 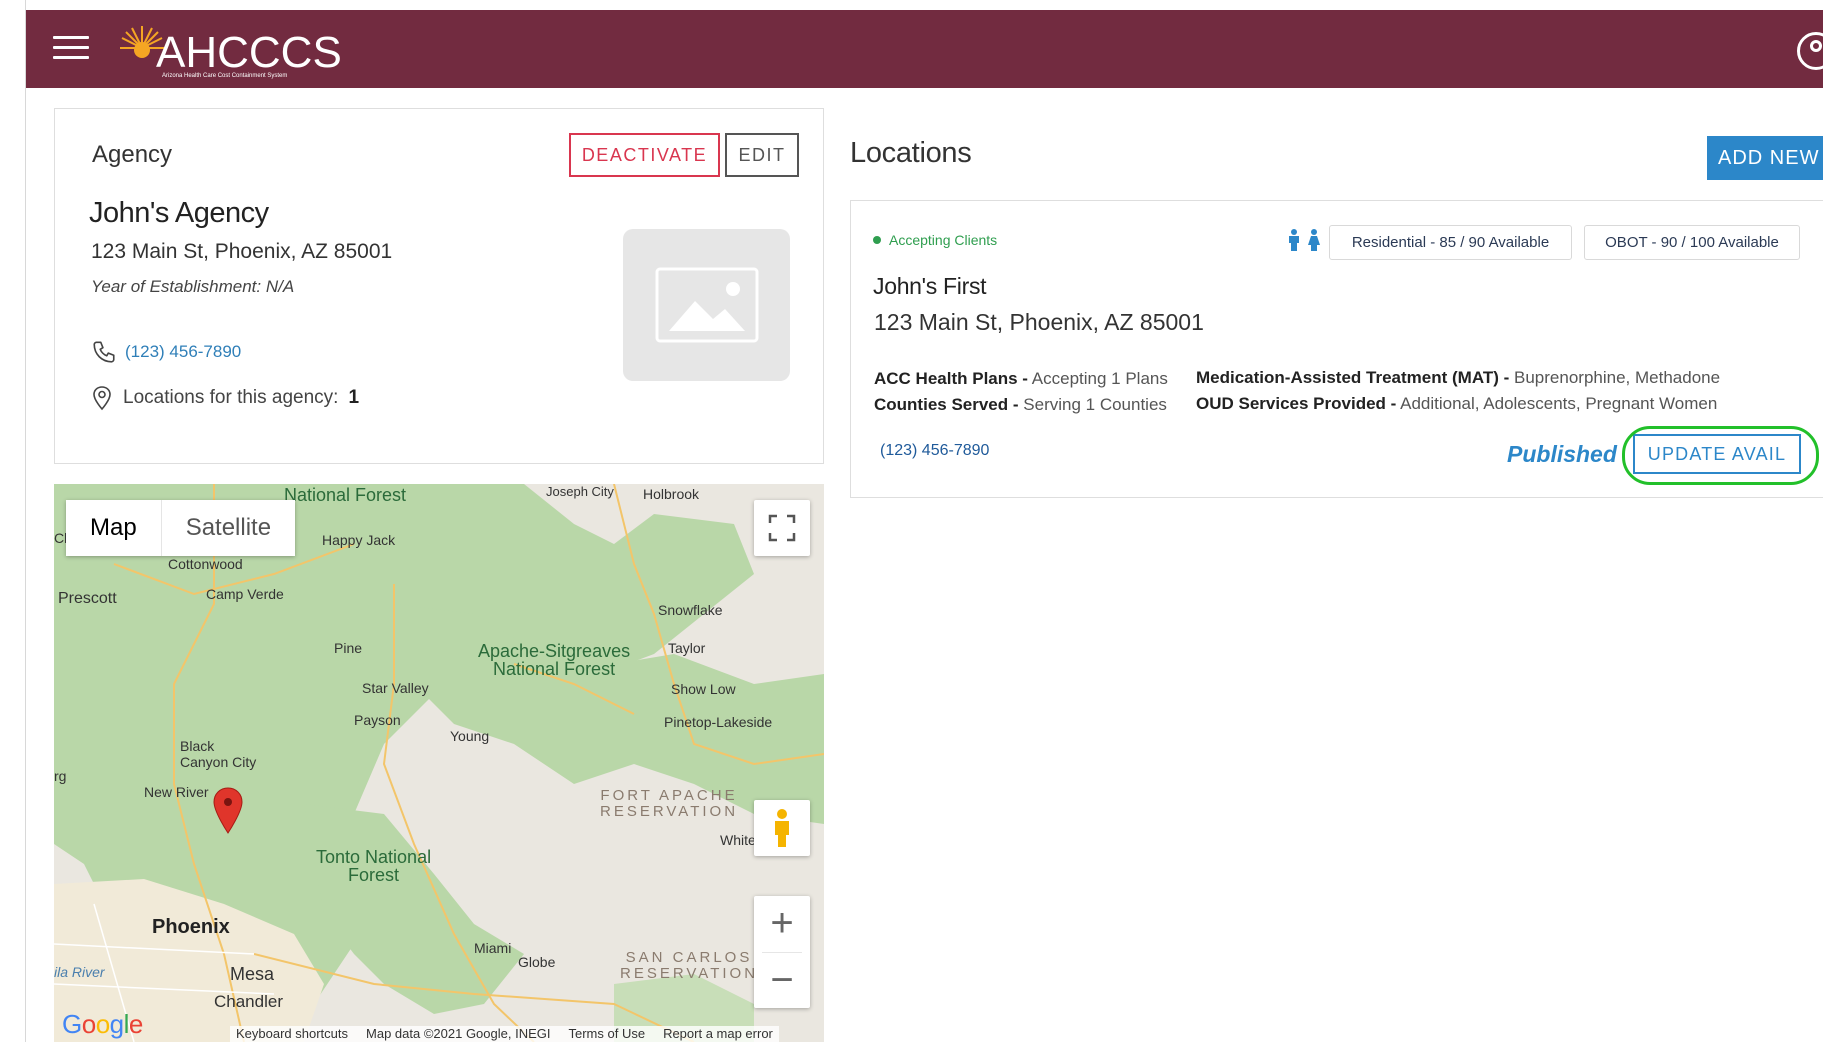 I want to click on agency-section-label: Agency, so click(x=132, y=154).